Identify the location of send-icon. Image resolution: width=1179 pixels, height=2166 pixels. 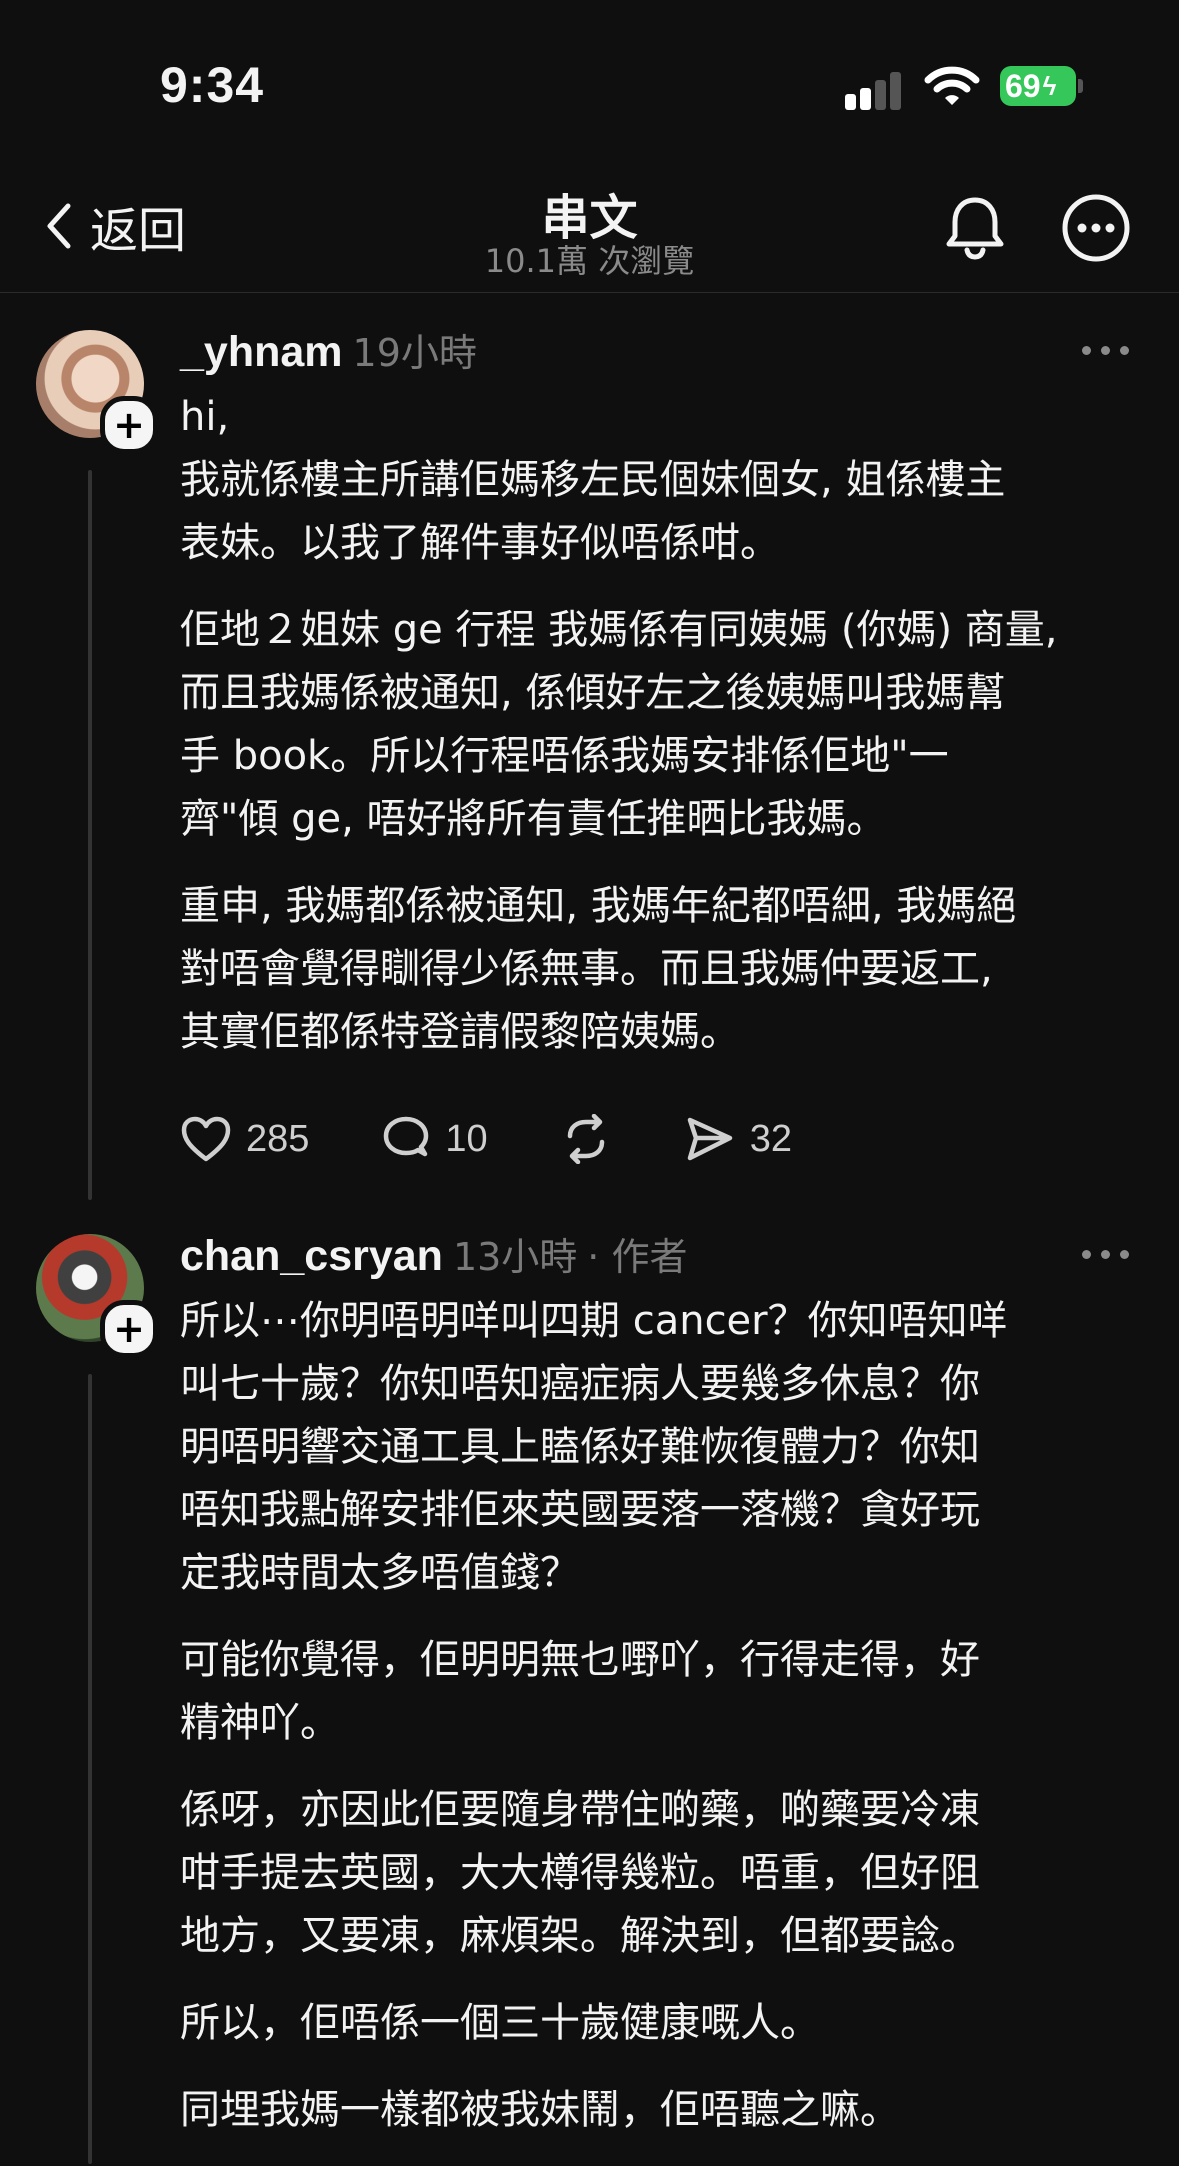
(709, 1139).